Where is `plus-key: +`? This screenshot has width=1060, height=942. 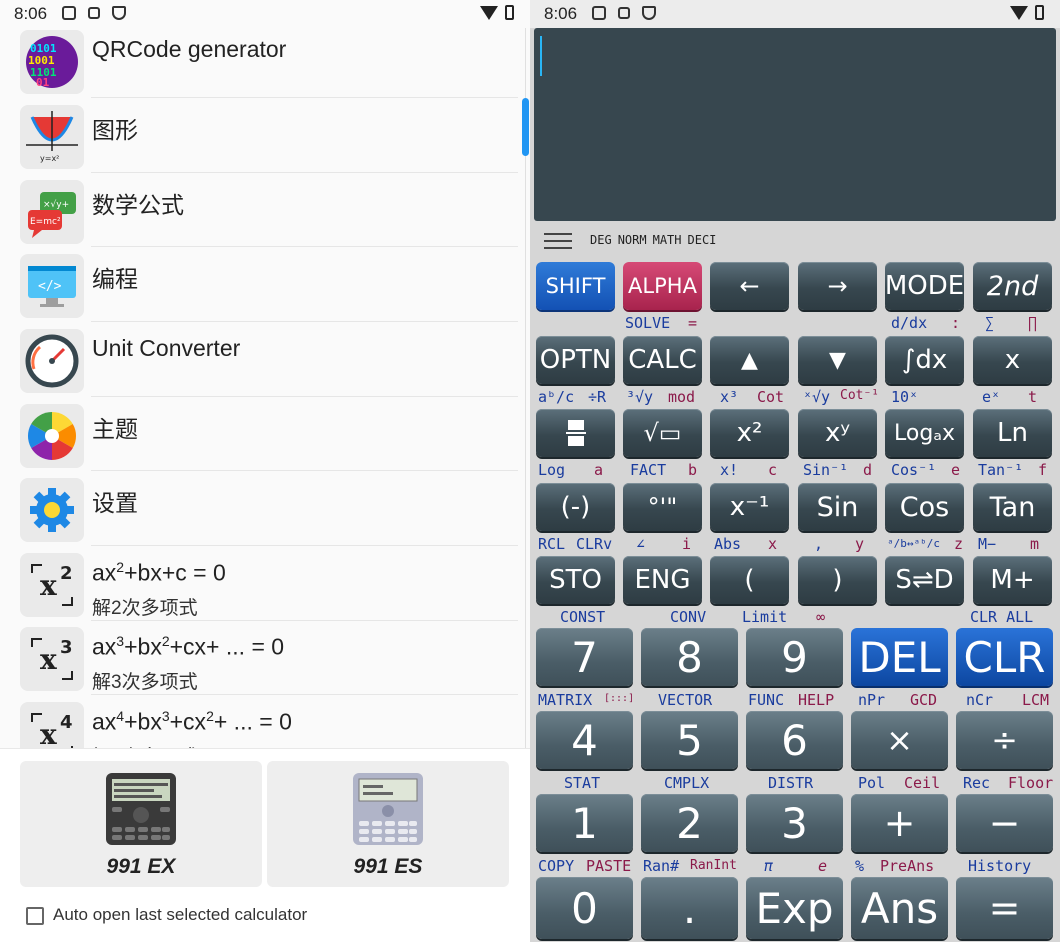 plus-key: + is located at coordinates (899, 823).